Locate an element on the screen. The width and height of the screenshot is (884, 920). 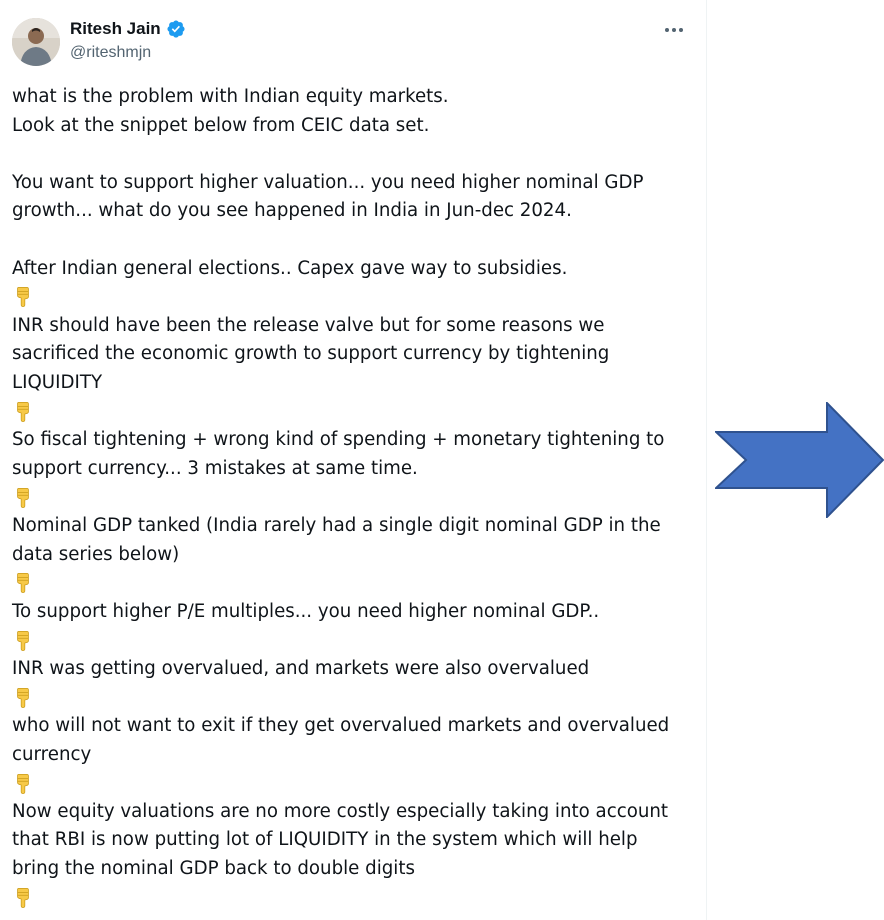
author-name: Ritesh Jain is located at coordinates (128, 29).